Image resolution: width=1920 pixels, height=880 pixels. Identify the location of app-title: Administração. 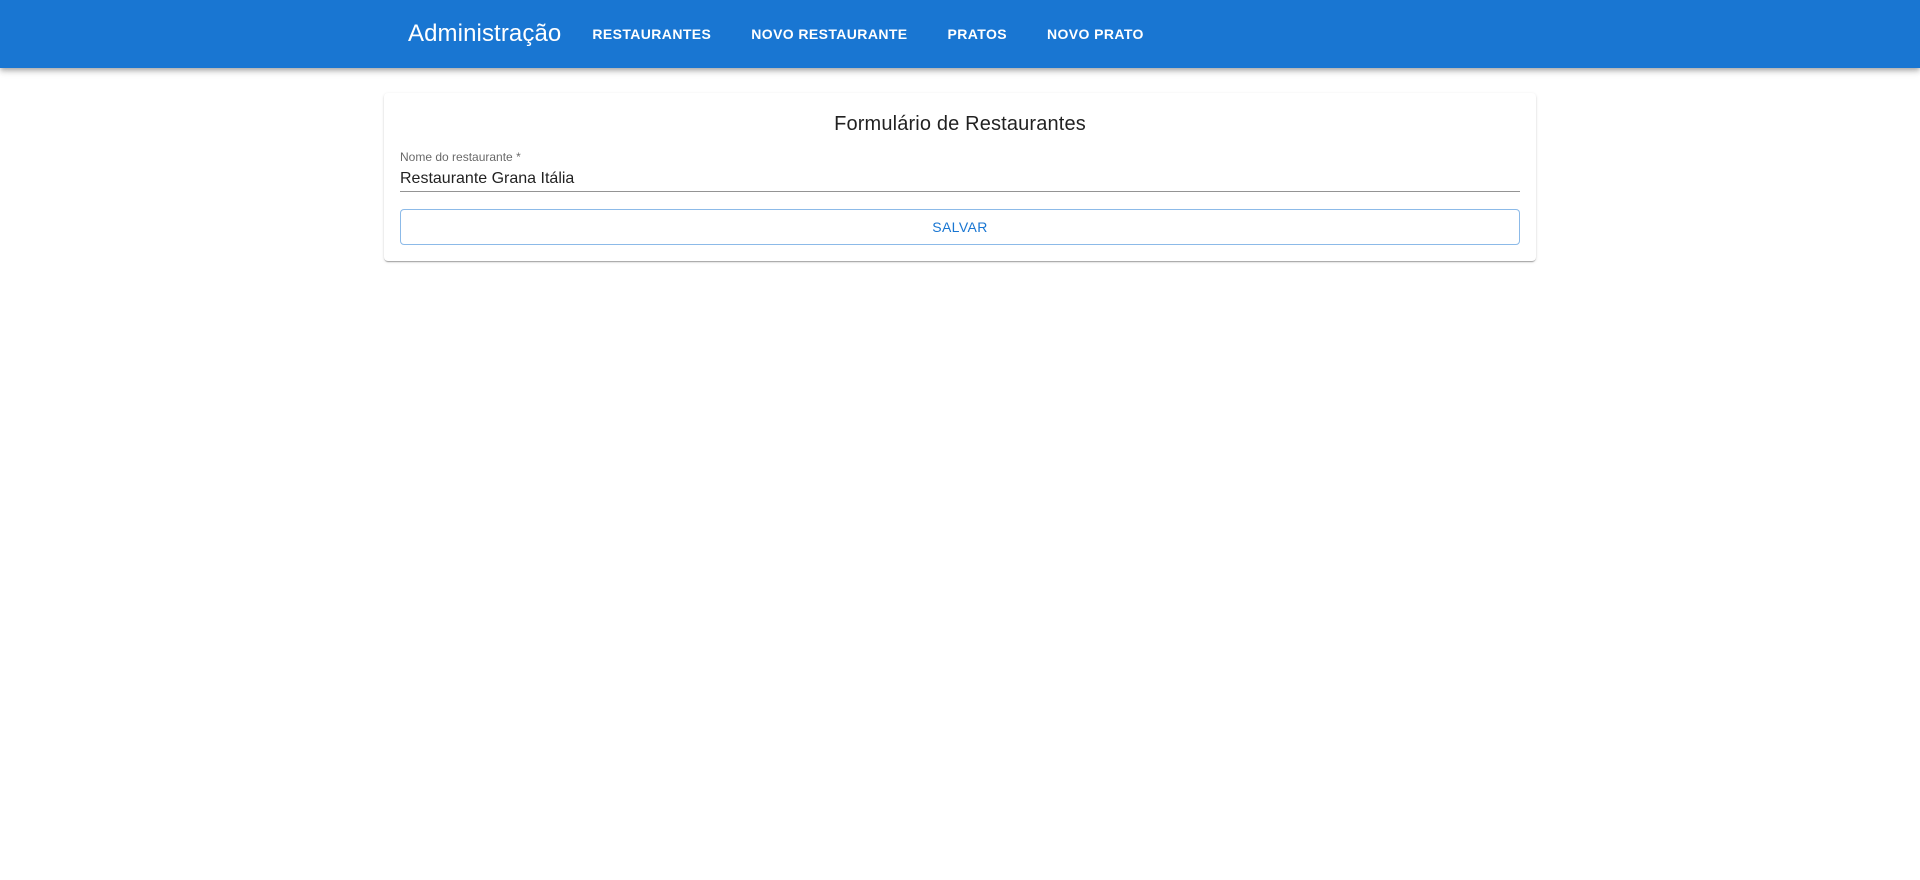
(485, 33).